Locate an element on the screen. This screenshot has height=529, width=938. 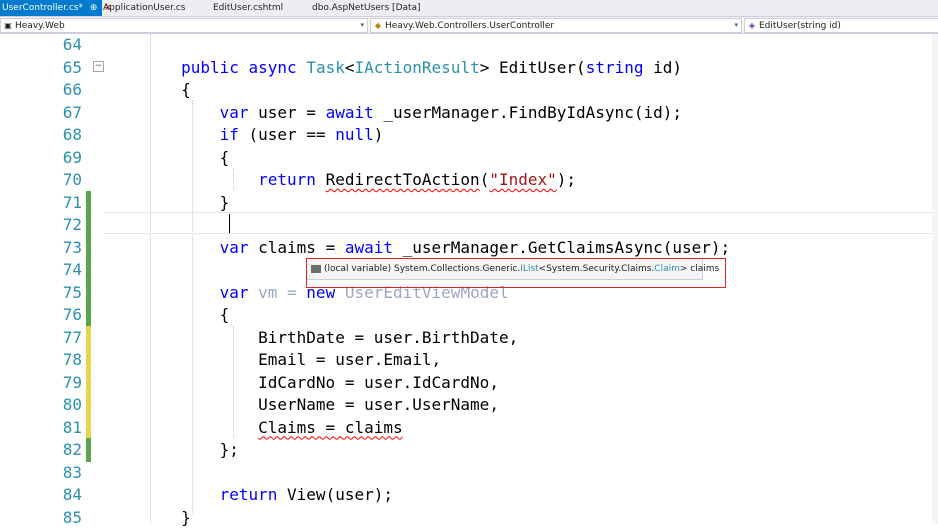
line-number: 68 is located at coordinates (41, 135).